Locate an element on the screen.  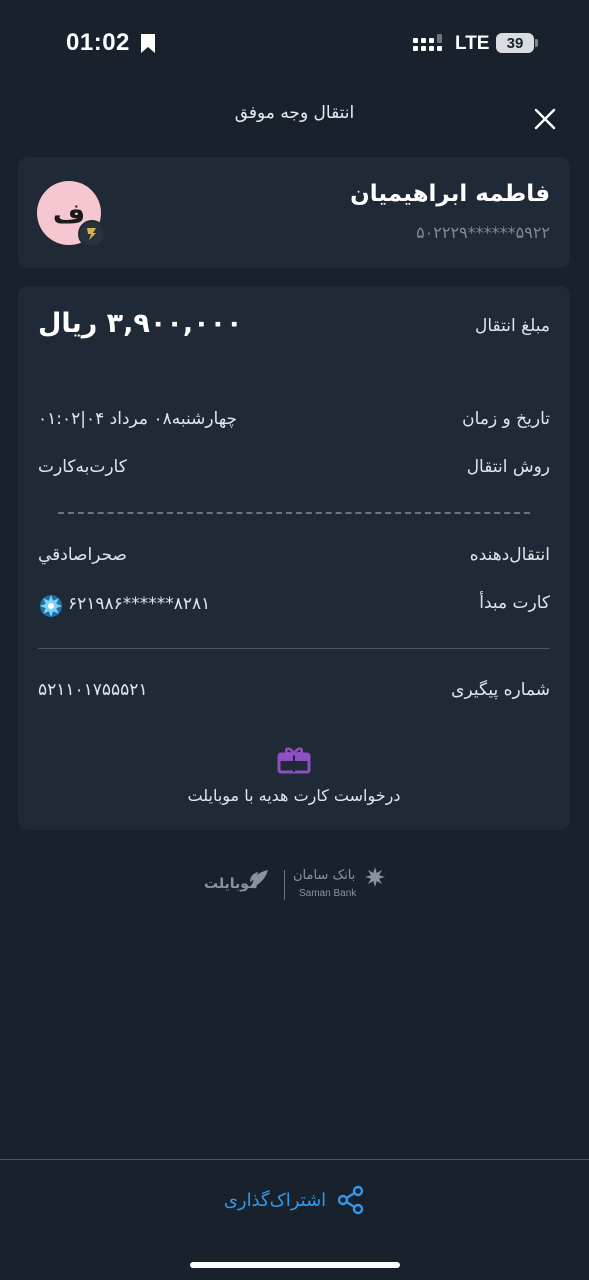
battery-indicator: 39 is located at coordinates (515, 43).